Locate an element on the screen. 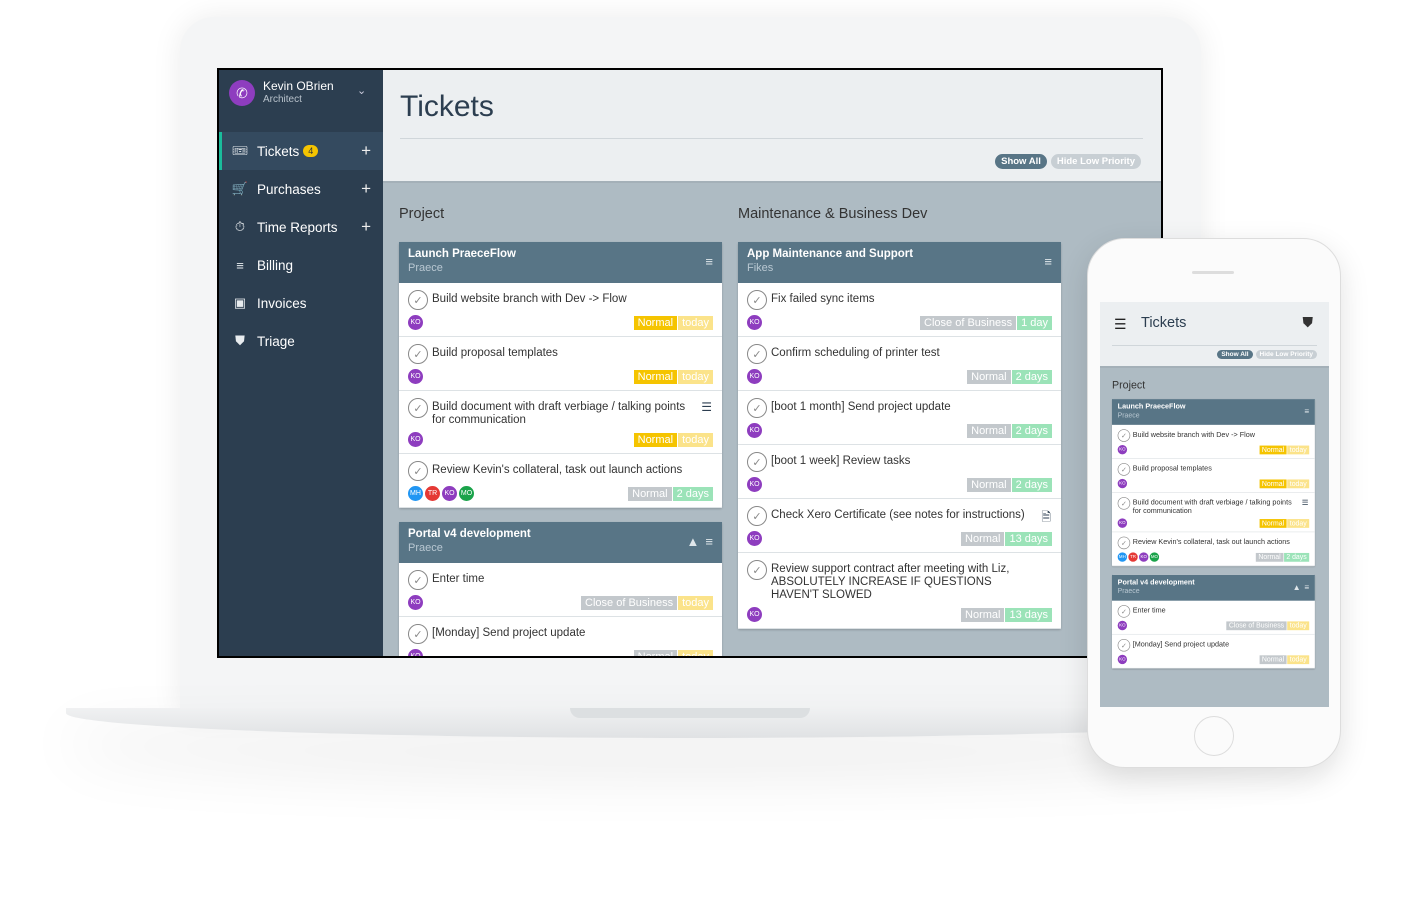 The height and width of the screenshot is (904, 1418). card-subtitle: Praece is located at coordinates (425, 268).